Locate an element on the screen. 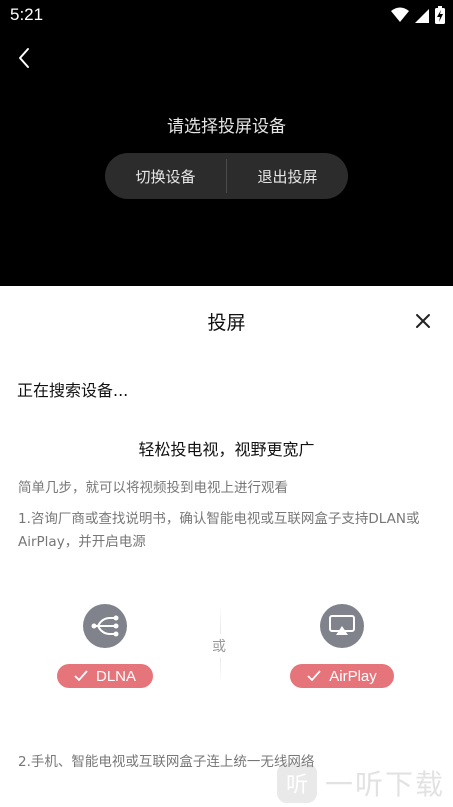 The image size is (453, 807). cast-actions: 切换设备 退出投屏 is located at coordinates (226, 176).